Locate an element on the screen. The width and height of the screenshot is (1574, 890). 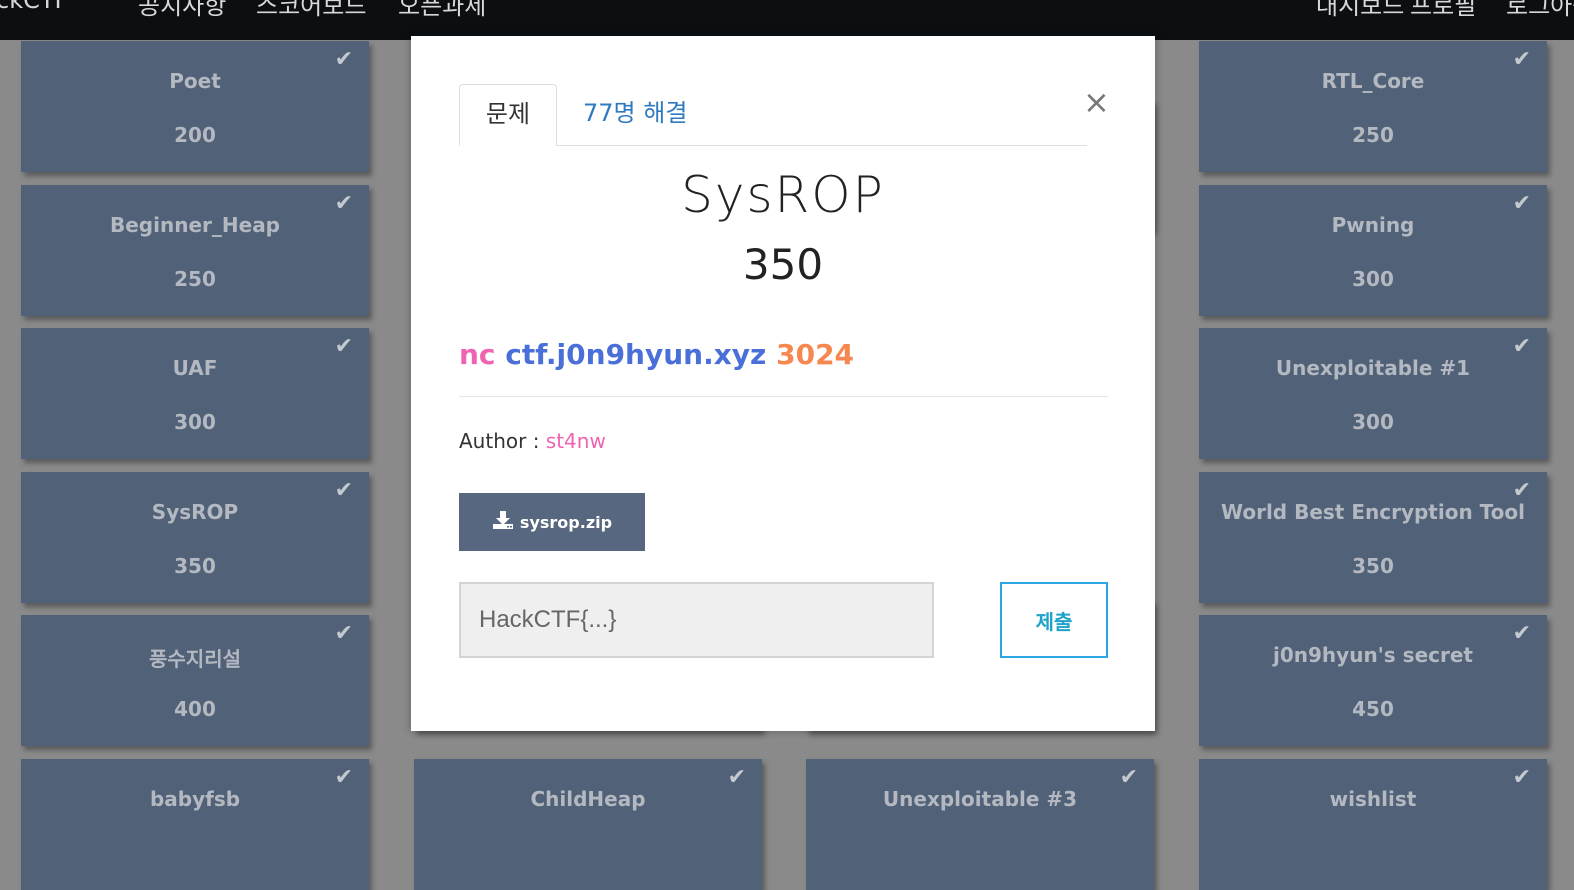
challenge-card: ✔ World Best Encryption Tool 350 is located at coordinates (1373, 537).